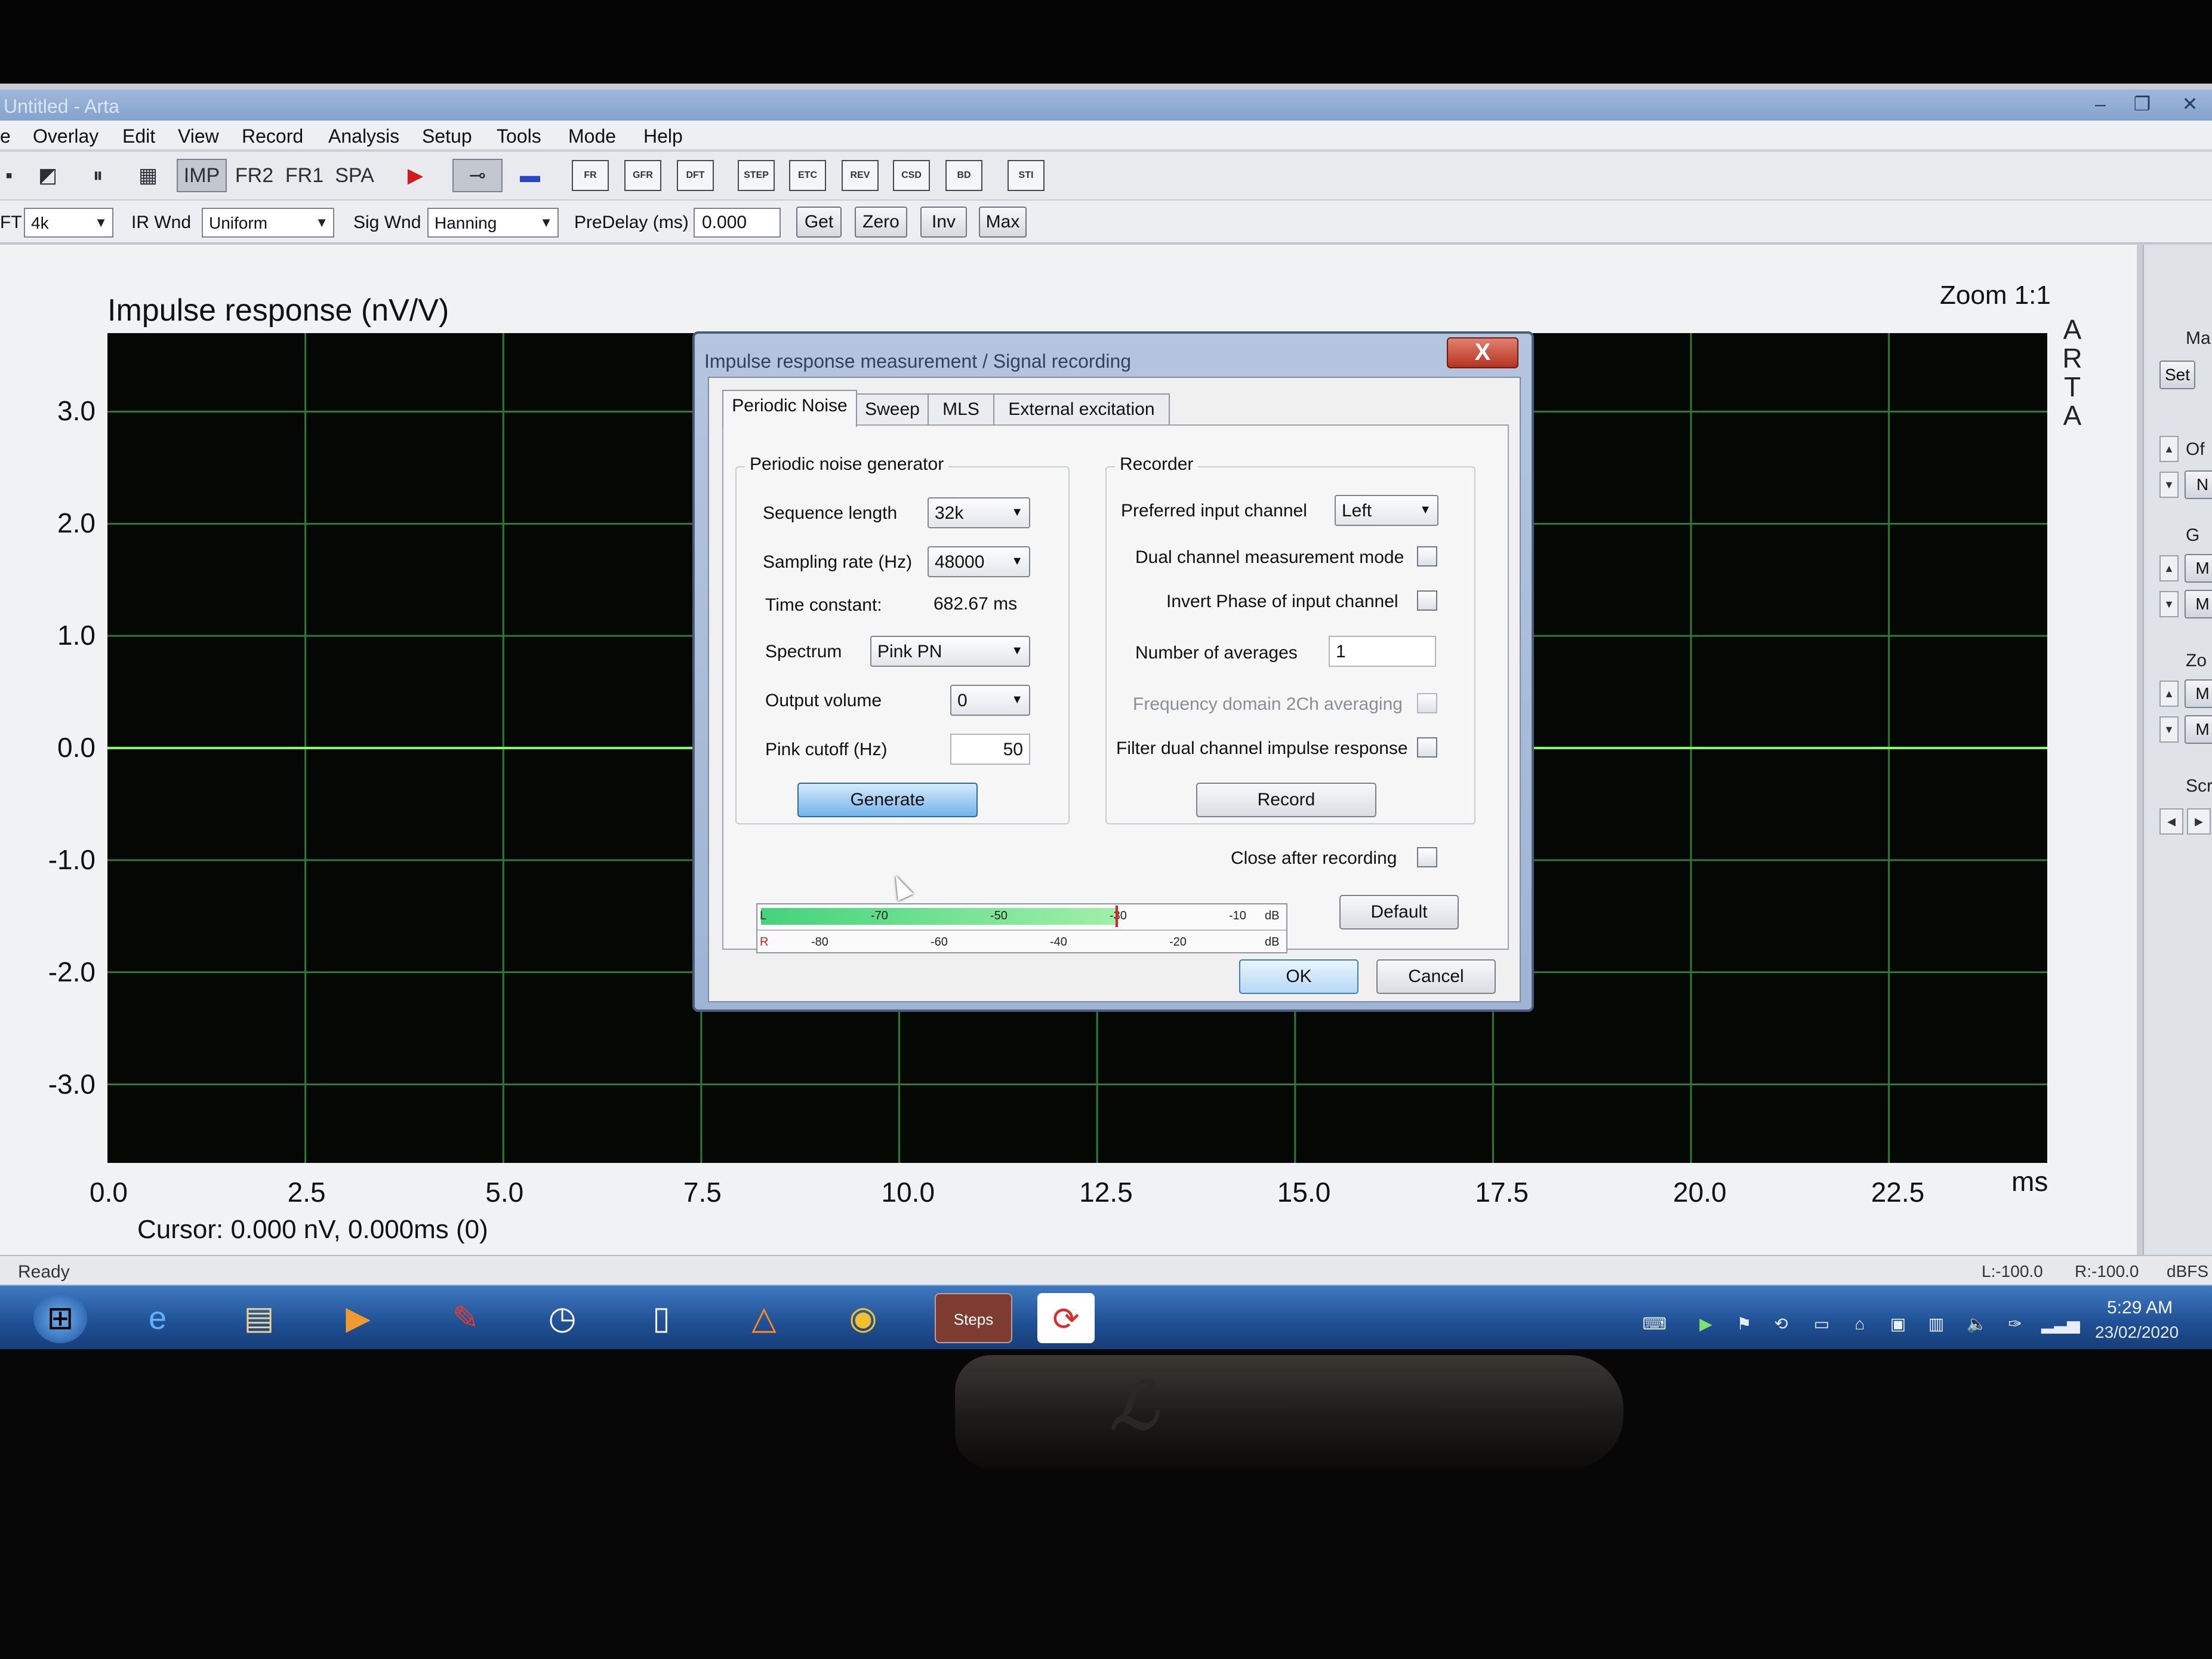 This screenshot has width=2212, height=1659. Describe the element at coordinates (562, 1318) in the screenshot. I see `clock-app-icon: ◷` at that location.